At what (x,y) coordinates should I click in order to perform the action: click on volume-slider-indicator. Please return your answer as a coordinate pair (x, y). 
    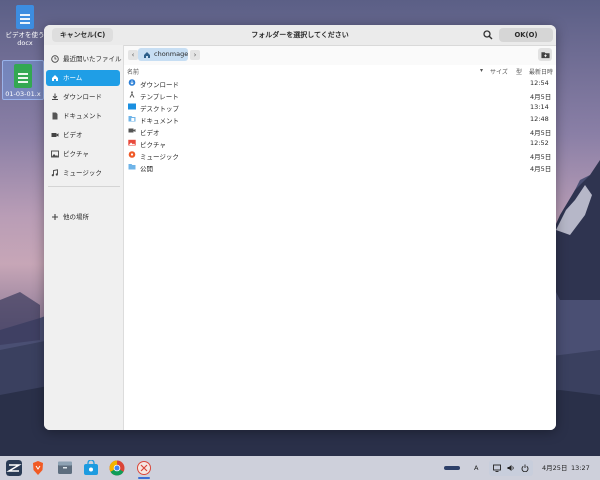
    Looking at the image, I should click on (452, 468).